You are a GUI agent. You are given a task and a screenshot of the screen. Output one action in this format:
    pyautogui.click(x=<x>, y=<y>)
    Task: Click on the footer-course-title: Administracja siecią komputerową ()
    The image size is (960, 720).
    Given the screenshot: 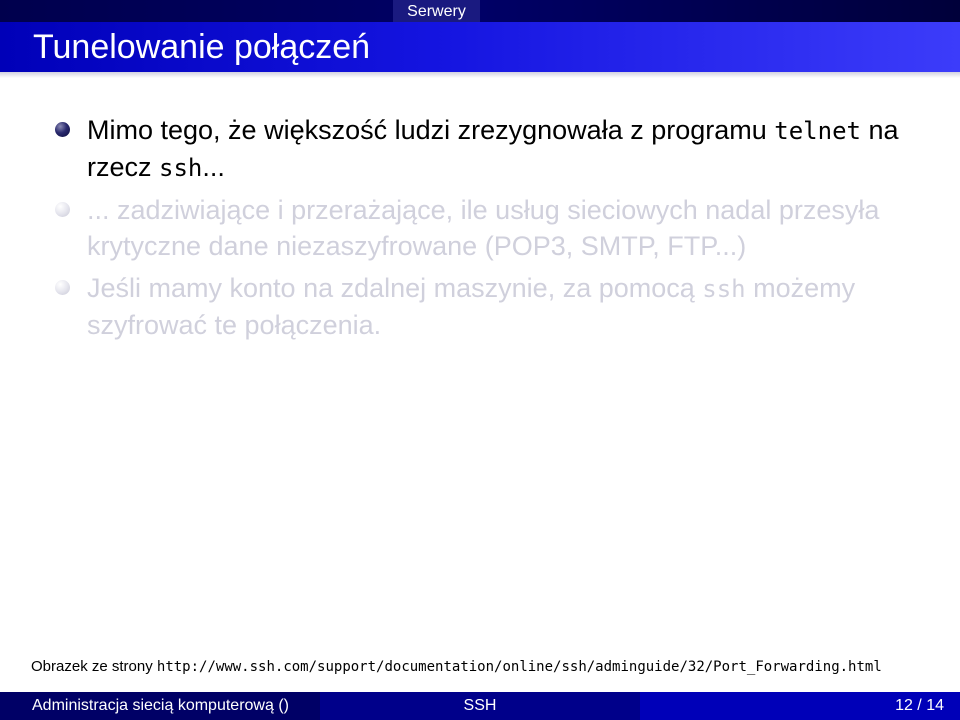 What is the action you would take?
    pyautogui.click(x=160, y=706)
    